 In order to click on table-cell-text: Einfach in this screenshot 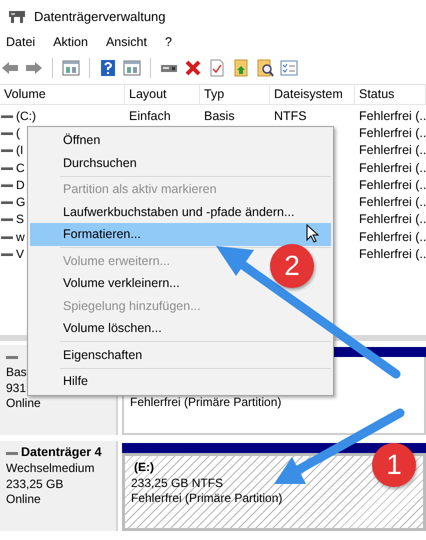, I will do `click(150, 115)`.